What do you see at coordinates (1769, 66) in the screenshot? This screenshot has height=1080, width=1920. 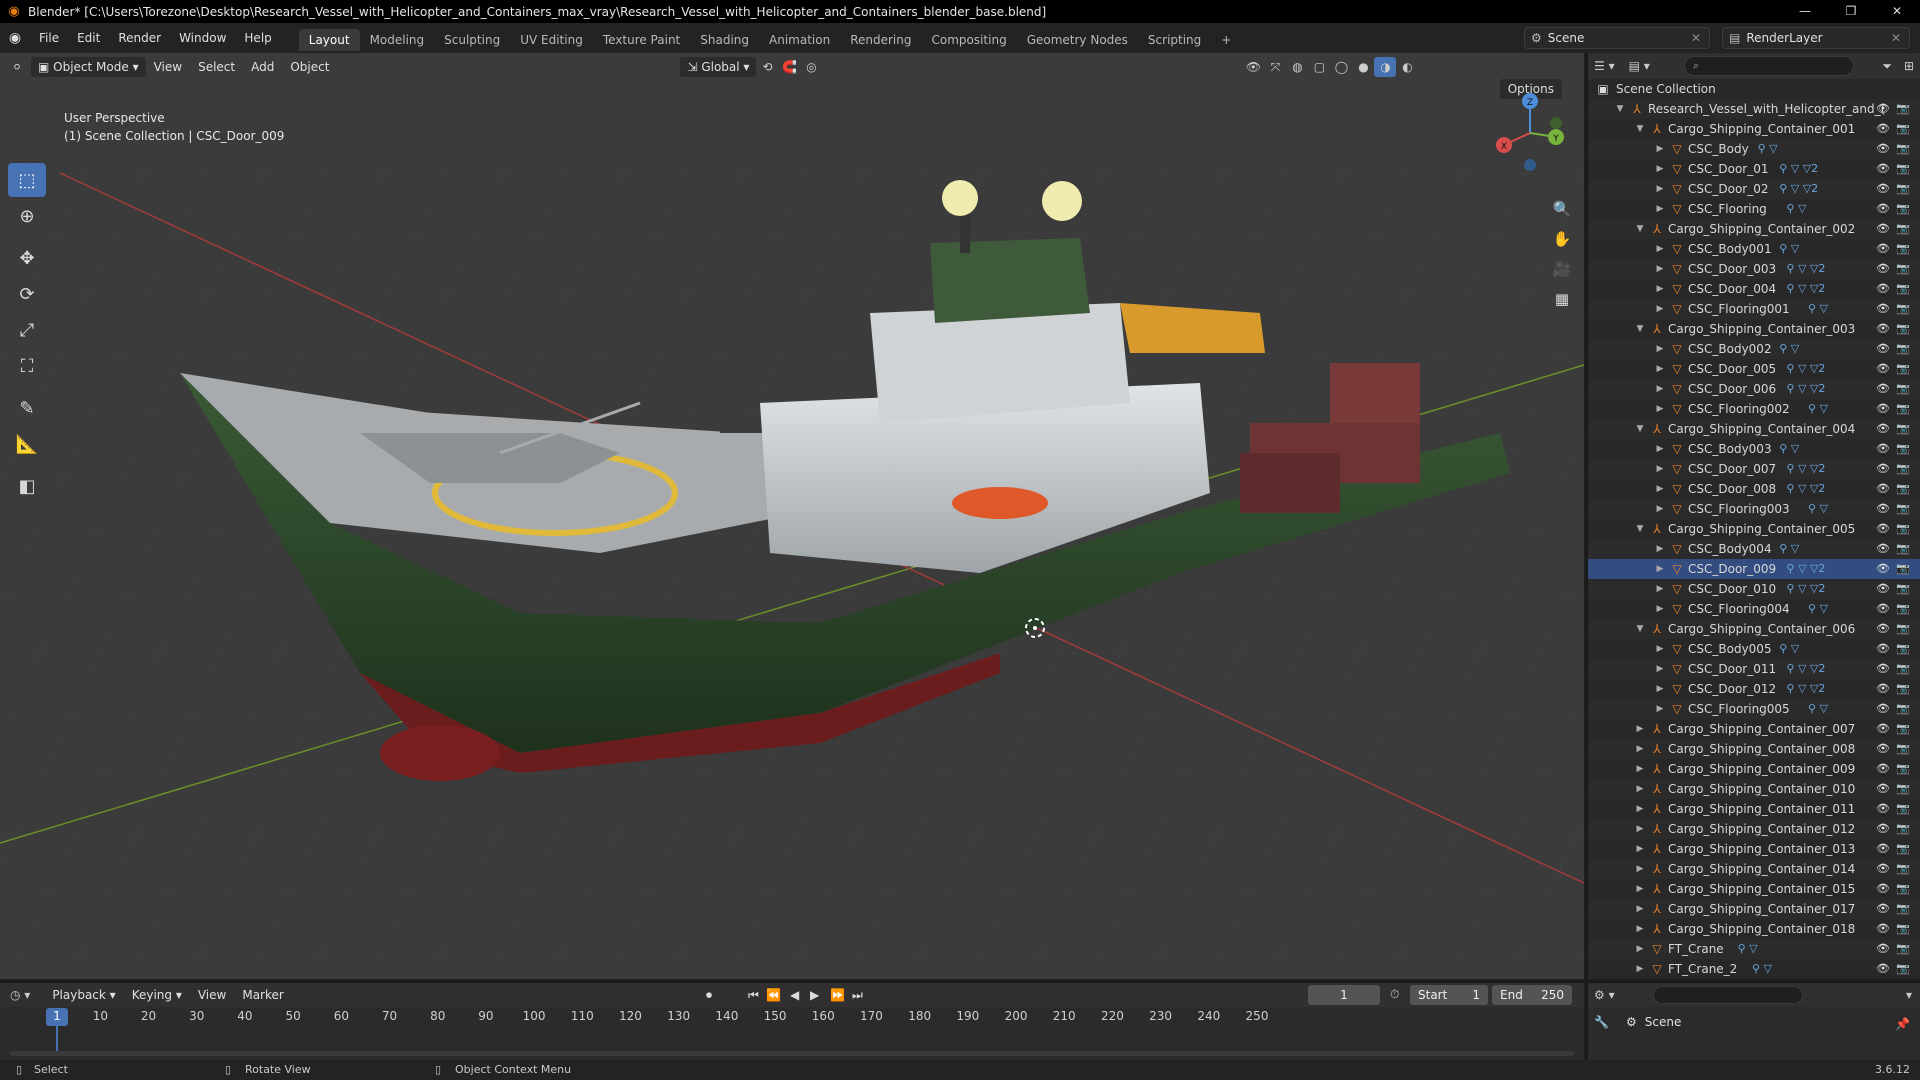 I see `outliner-search-input: ⌕` at bounding box center [1769, 66].